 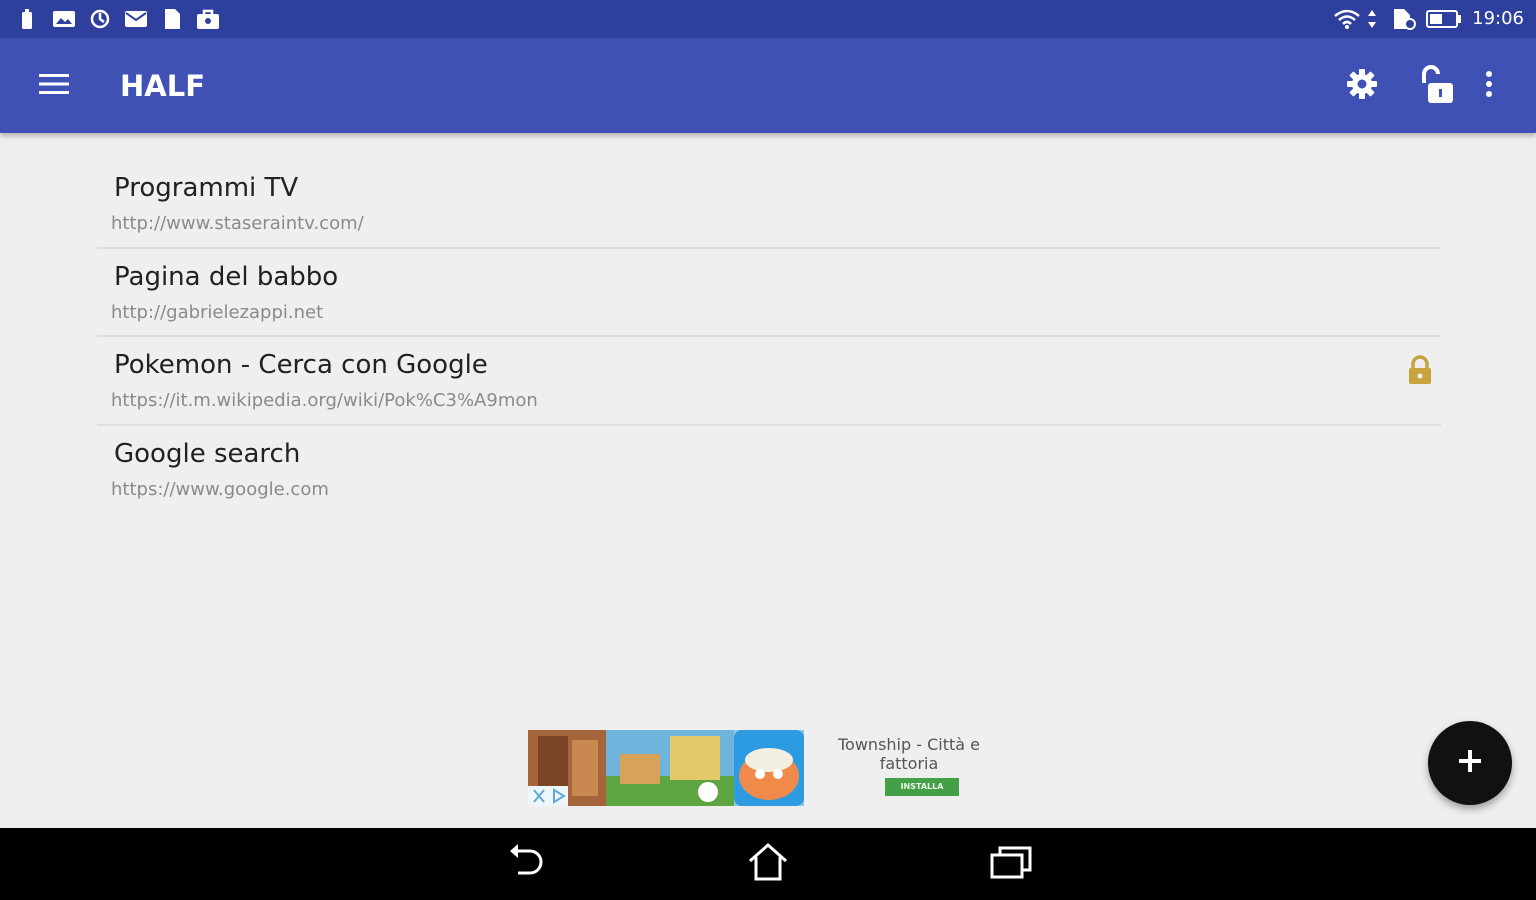 I want to click on navigation-bar, so click(x=768, y=864).